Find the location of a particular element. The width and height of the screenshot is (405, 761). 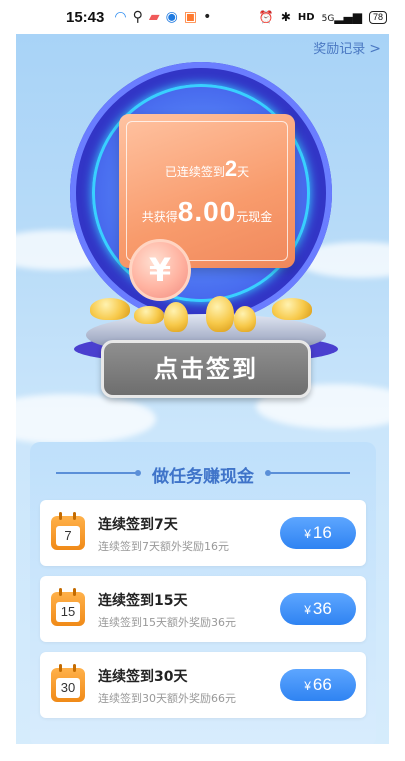

calendar-icon: 30 is located at coordinates (68, 683).